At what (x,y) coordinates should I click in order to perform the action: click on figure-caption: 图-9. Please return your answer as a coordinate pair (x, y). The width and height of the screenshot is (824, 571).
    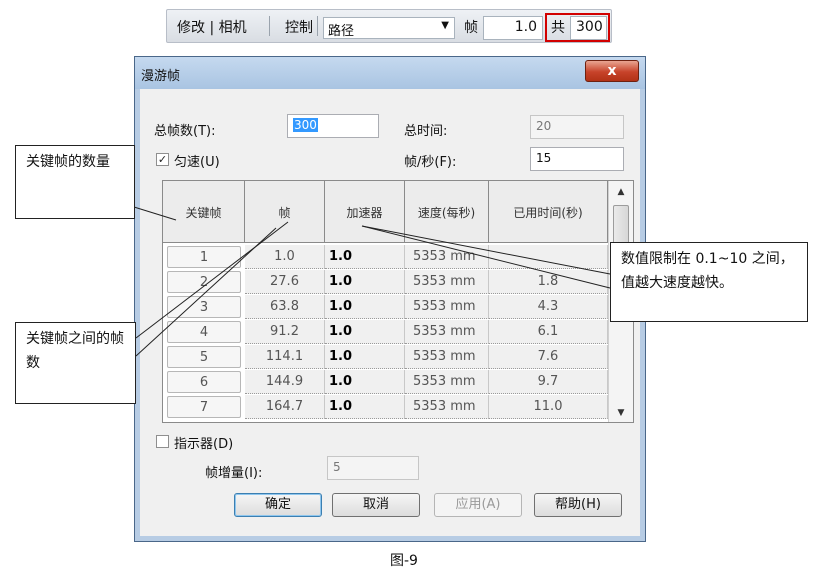
    Looking at the image, I should click on (404, 561).